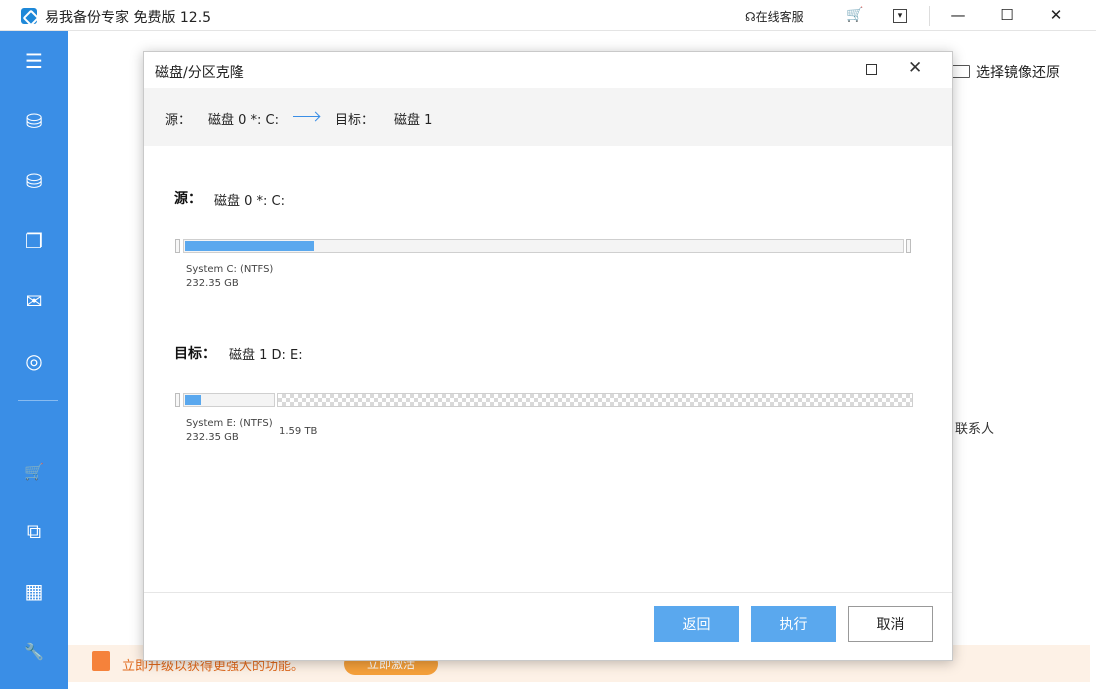  Describe the element at coordinates (298, 431) in the screenshot. I see `unallocated-size: 1.59 TB` at that location.